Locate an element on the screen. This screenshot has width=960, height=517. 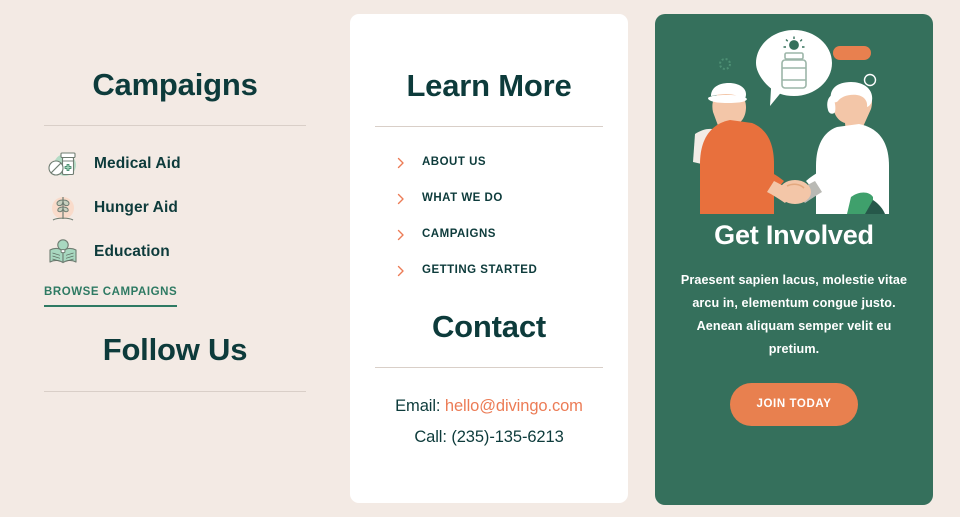
learn-more-link-about-us: ABOUT US is located at coordinates (489, 162).